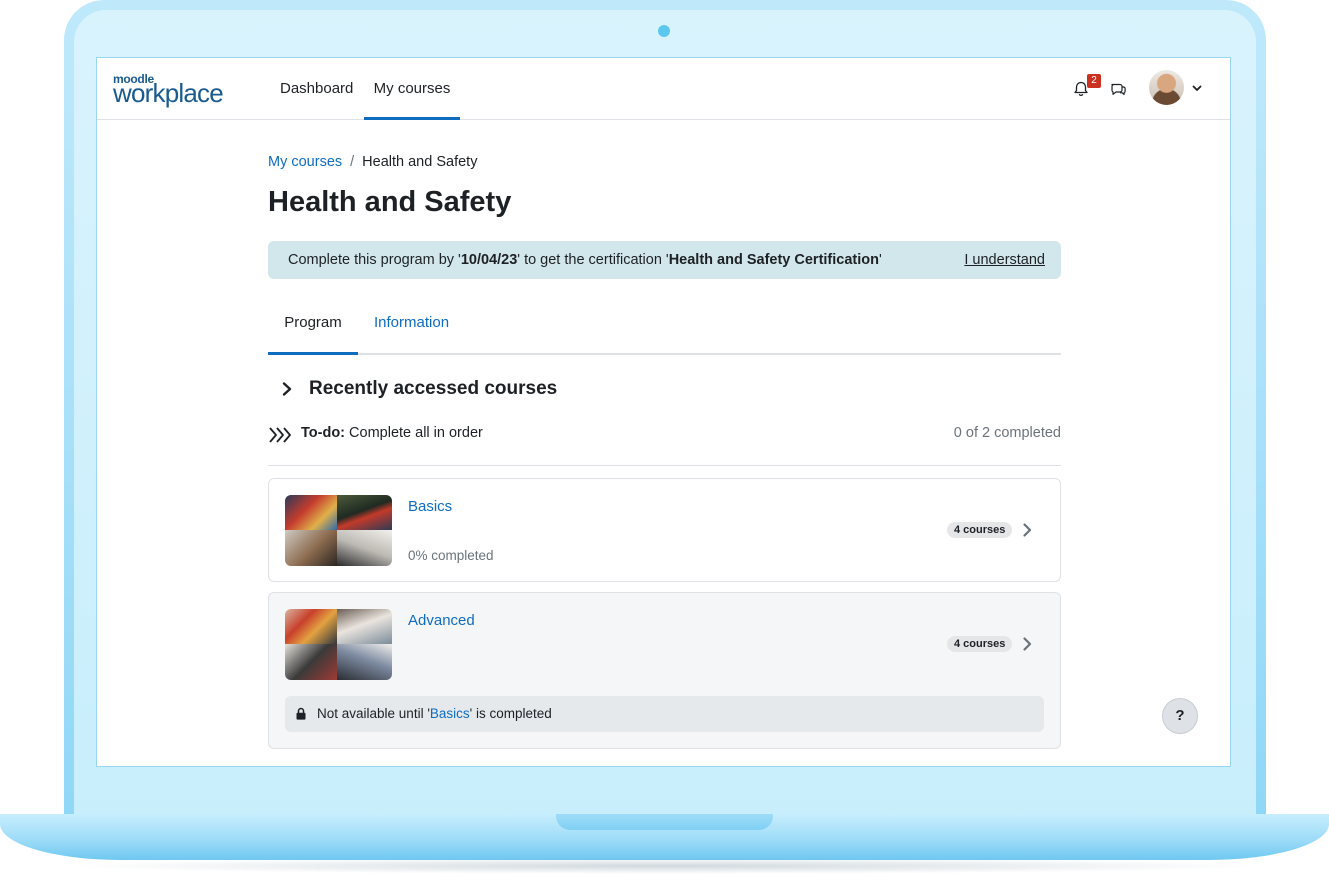  Describe the element at coordinates (412, 89) in the screenshot. I see `nav-my-courses: My courses` at that location.